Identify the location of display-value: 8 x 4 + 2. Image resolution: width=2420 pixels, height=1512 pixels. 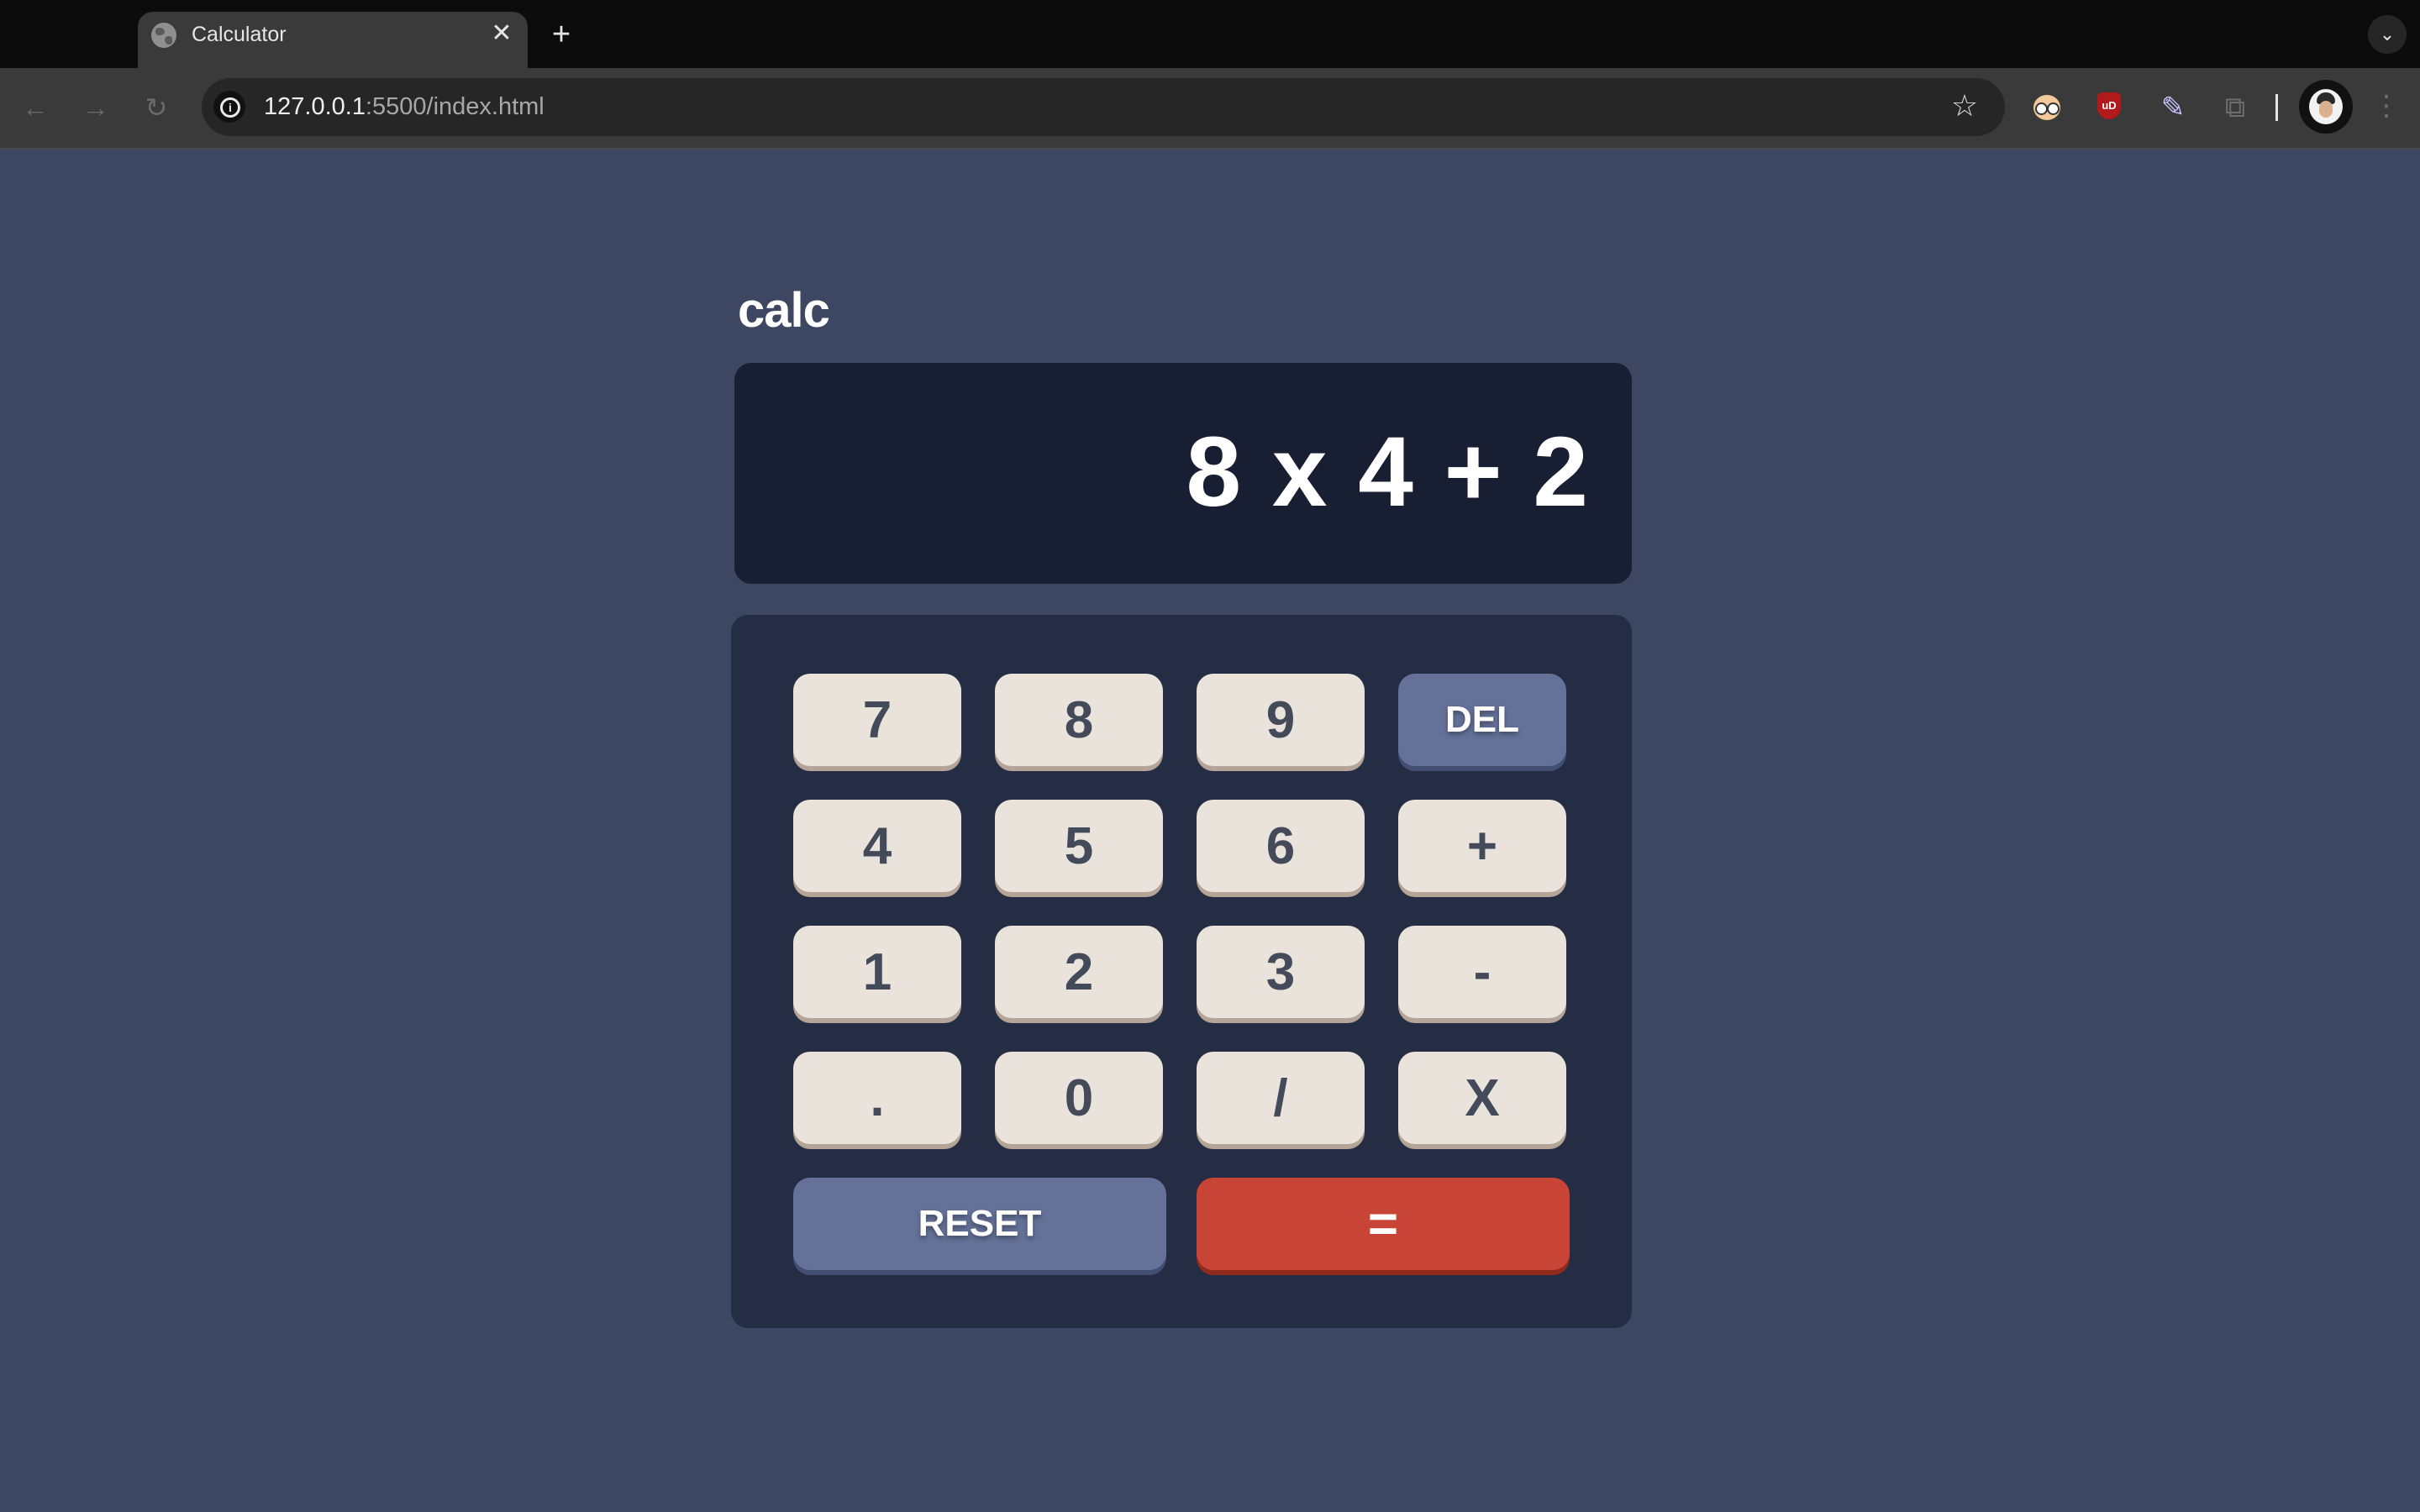
(1388, 472).